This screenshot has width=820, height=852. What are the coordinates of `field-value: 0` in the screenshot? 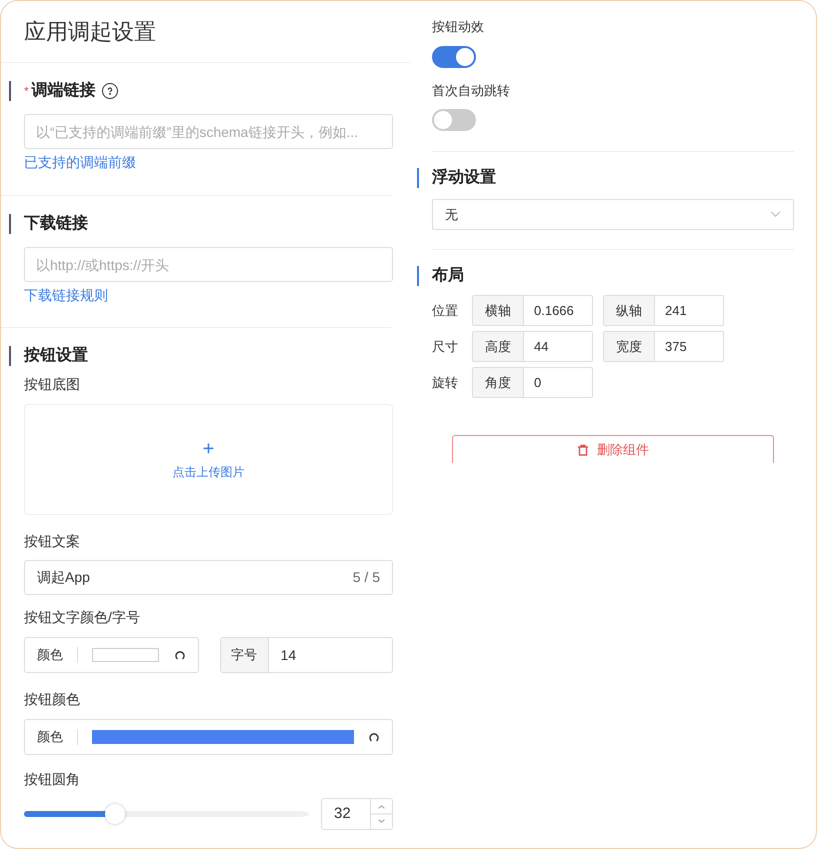 It's located at (537, 383).